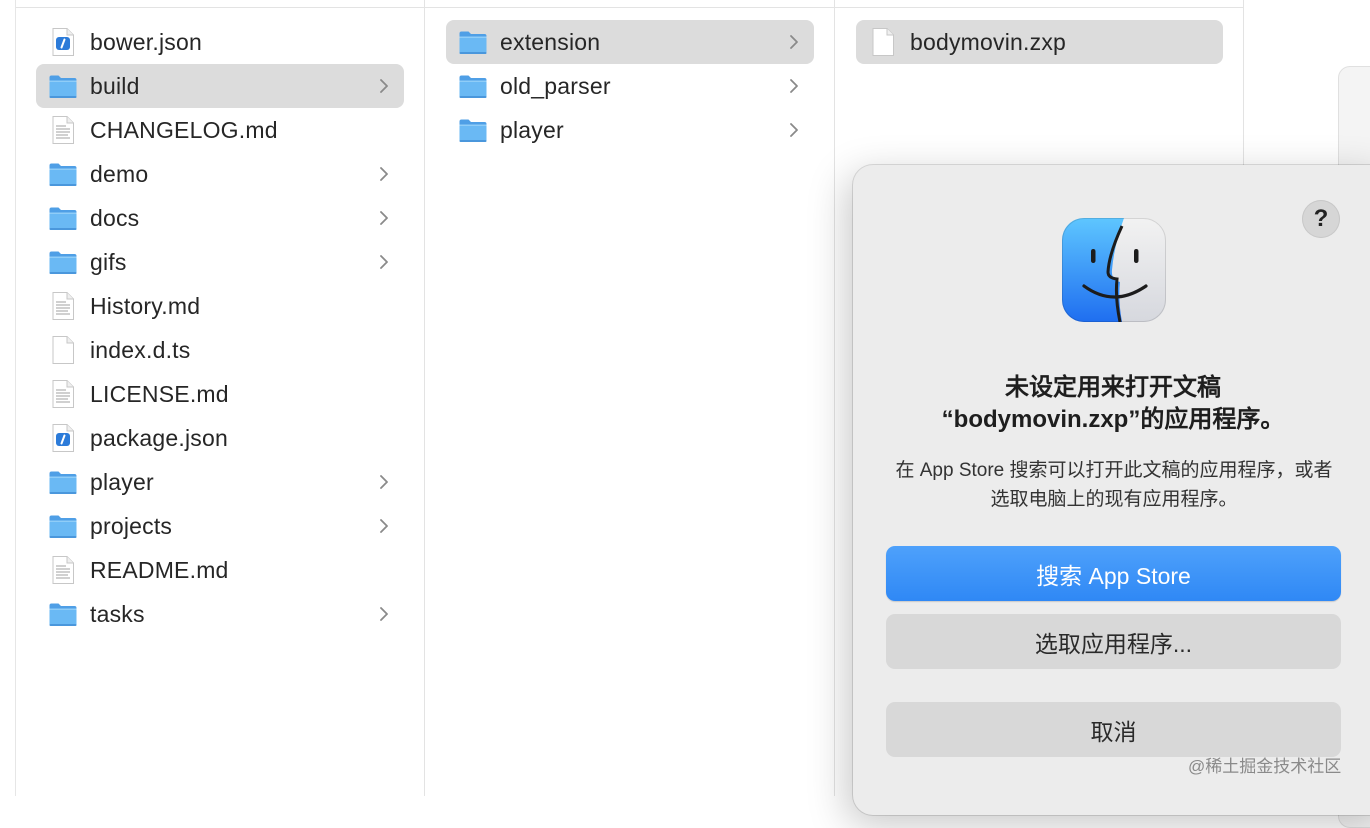 This screenshot has width=1370, height=828. I want to click on file-row: bower.json, so click(220, 42).